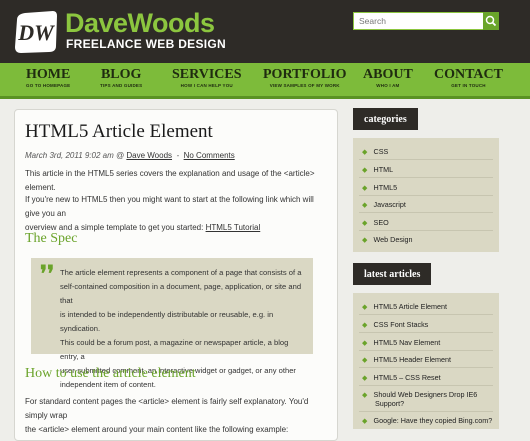 The image size is (530, 441). What do you see at coordinates (468, 85) in the screenshot?
I see `nav-sub: GET IN TOUCH` at bounding box center [468, 85].